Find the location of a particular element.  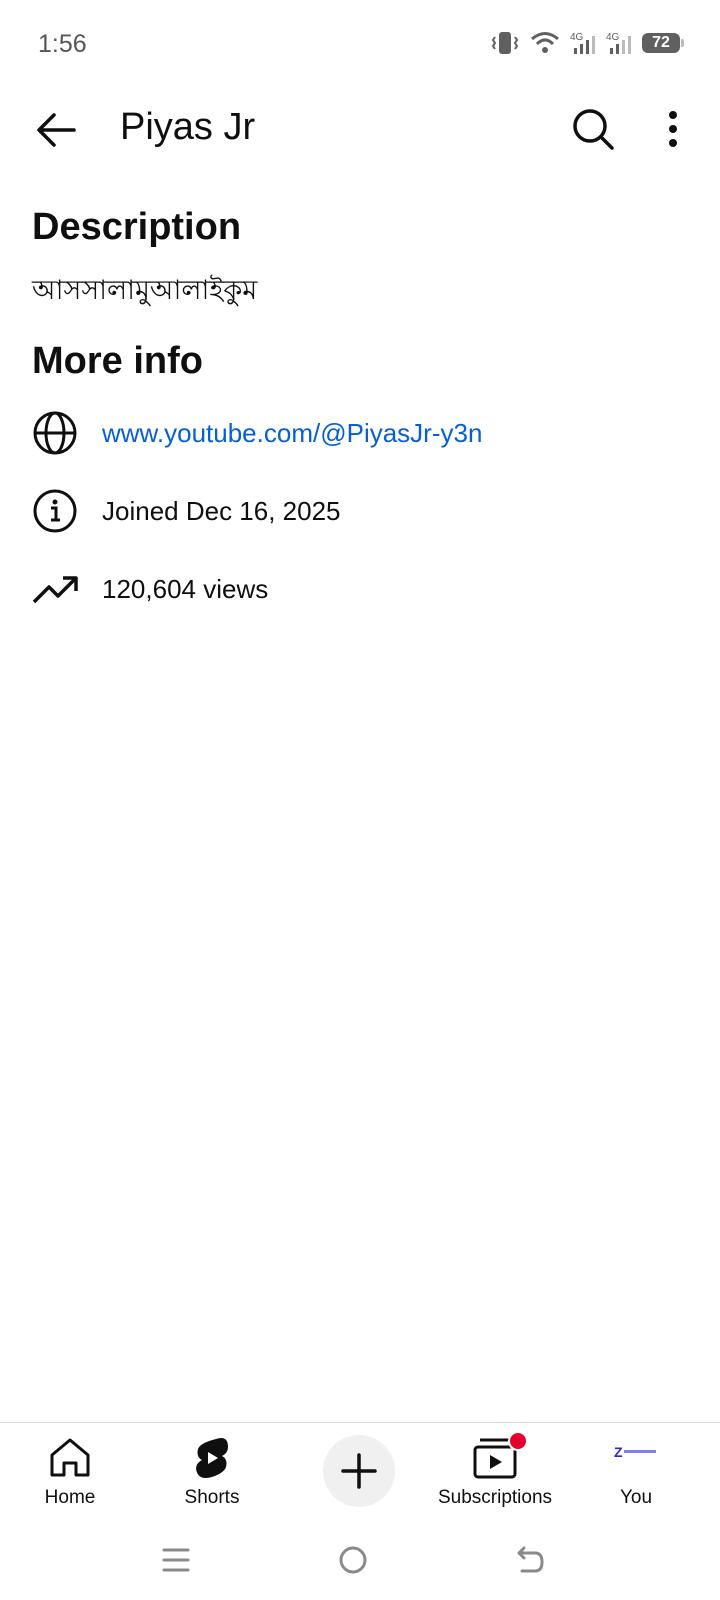

arrow-back-icon is located at coordinates (56, 130).